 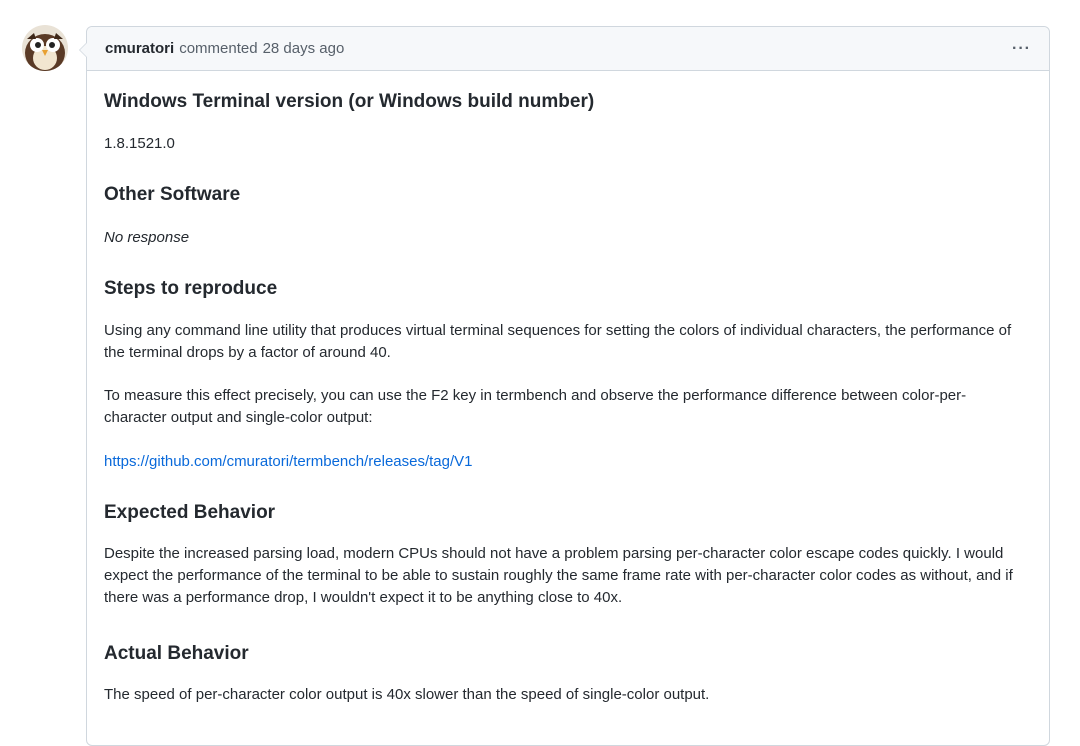 What do you see at coordinates (147, 237) in the screenshot?
I see `other-software-value: No response` at bounding box center [147, 237].